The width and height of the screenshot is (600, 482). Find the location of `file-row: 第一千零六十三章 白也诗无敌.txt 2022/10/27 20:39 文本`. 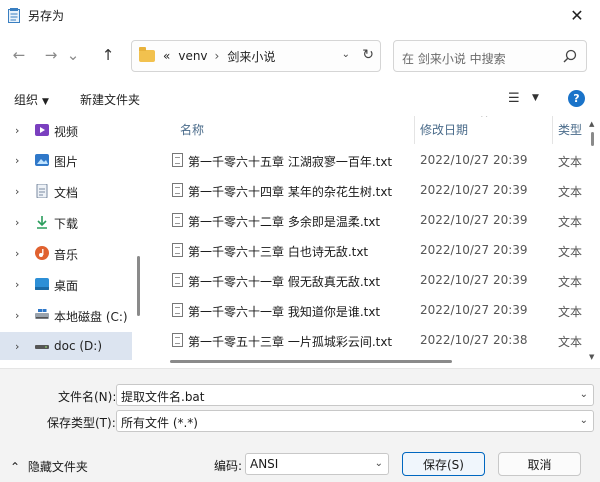

file-row: 第一千零六十三章 白也诗无敌.txt 2022/10/27 20:39 文本 is located at coordinates (375, 251).